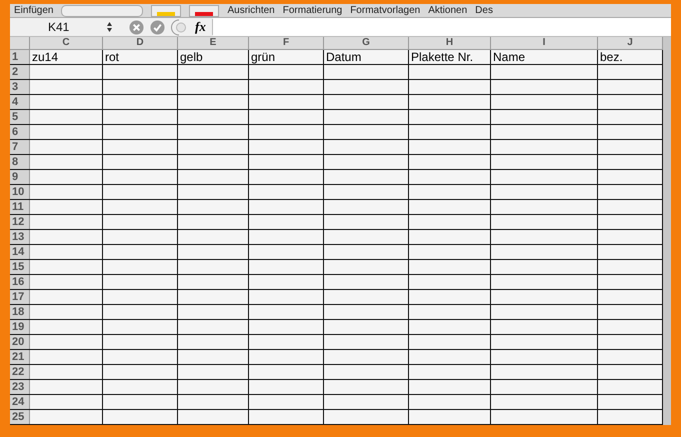  Describe the element at coordinates (213, 43) in the screenshot. I see `column-header: E` at that location.